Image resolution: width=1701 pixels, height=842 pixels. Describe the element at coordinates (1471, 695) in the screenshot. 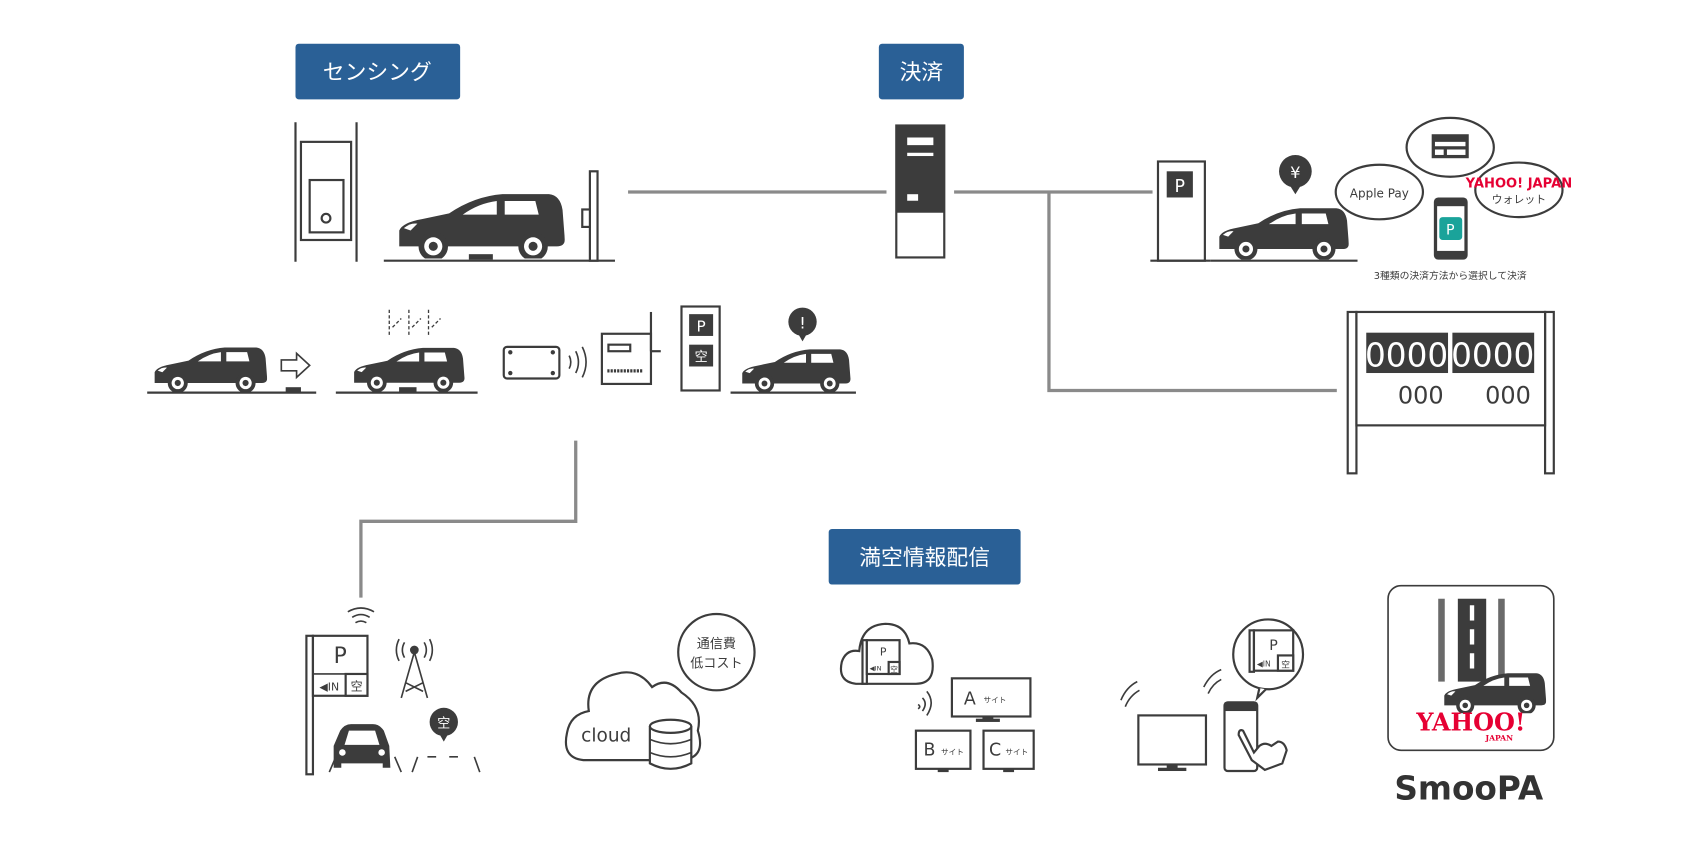

I see `smoopa-logo: YAHOO! JAPAN SmooPA` at that location.